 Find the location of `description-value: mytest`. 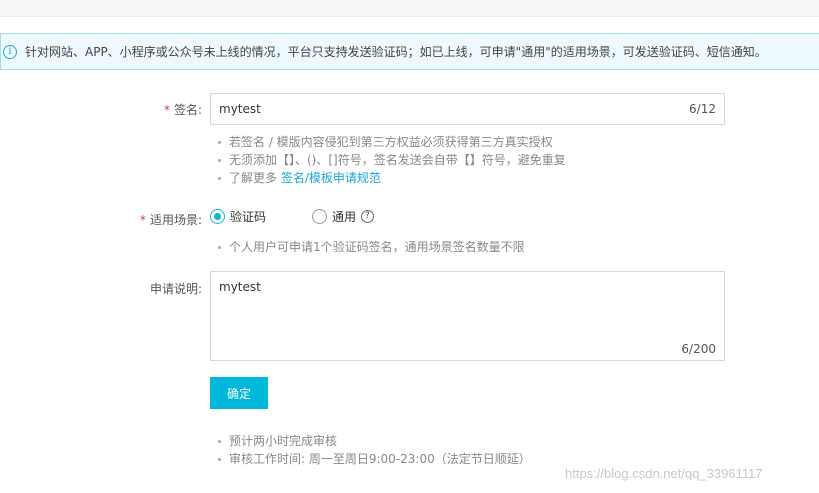

description-value: mytest is located at coordinates (240, 287).